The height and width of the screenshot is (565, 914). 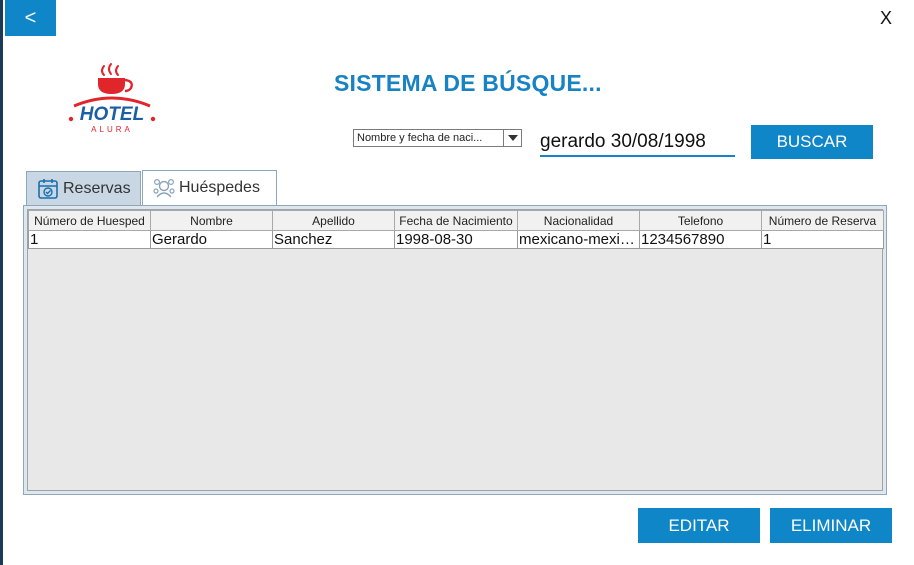 What do you see at coordinates (112, 98) in the screenshot?
I see `hotel-alura-logo: HOTEL ALURA` at bounding box center [112, 98].